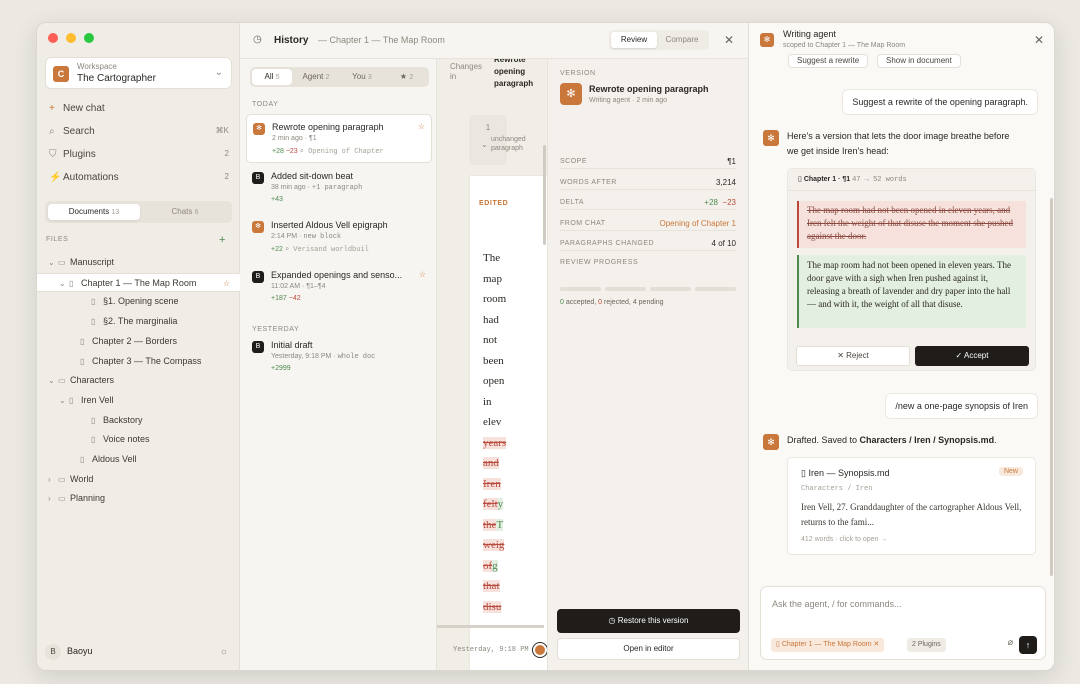 Image resolution: width=1080 pixels, height=684 pixels. Describe the element at coordinates (487, 402) in the screenshot. I see `preview-line: in` at that location.